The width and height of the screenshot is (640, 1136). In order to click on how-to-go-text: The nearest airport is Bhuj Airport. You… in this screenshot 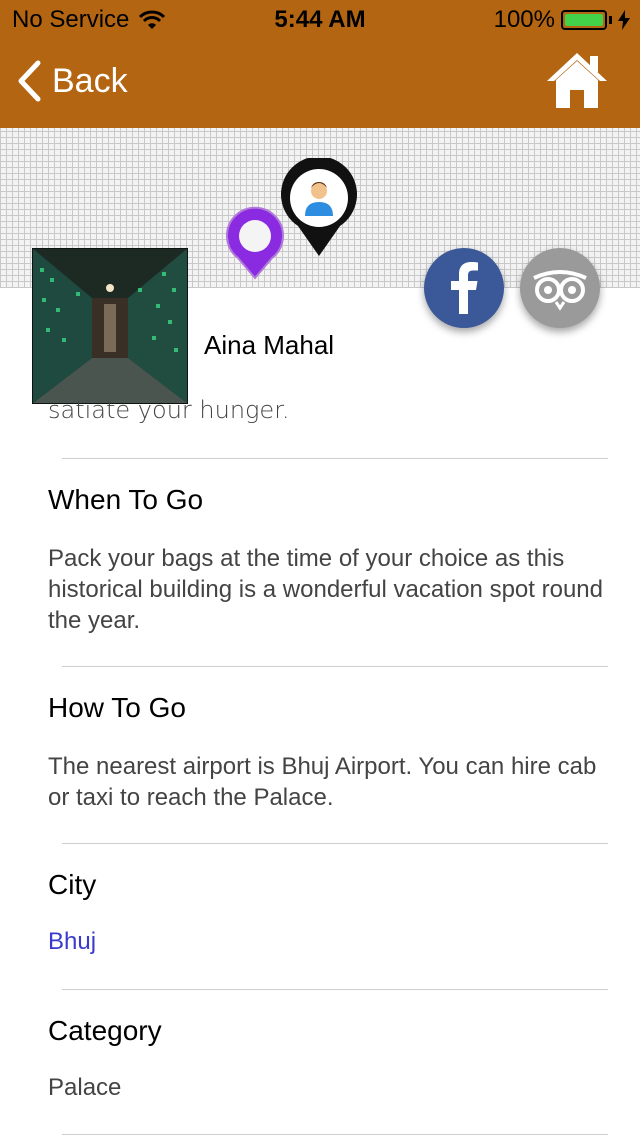, I will do `click(322, 782)`.